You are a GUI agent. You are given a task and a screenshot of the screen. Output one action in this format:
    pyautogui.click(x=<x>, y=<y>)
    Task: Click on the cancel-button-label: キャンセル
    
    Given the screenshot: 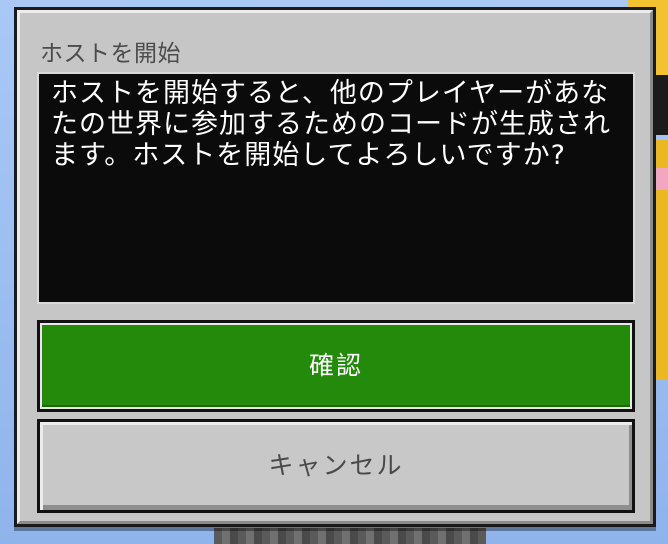 What is the action you would take?
    pyautogui.click(x=336, y=465)
    